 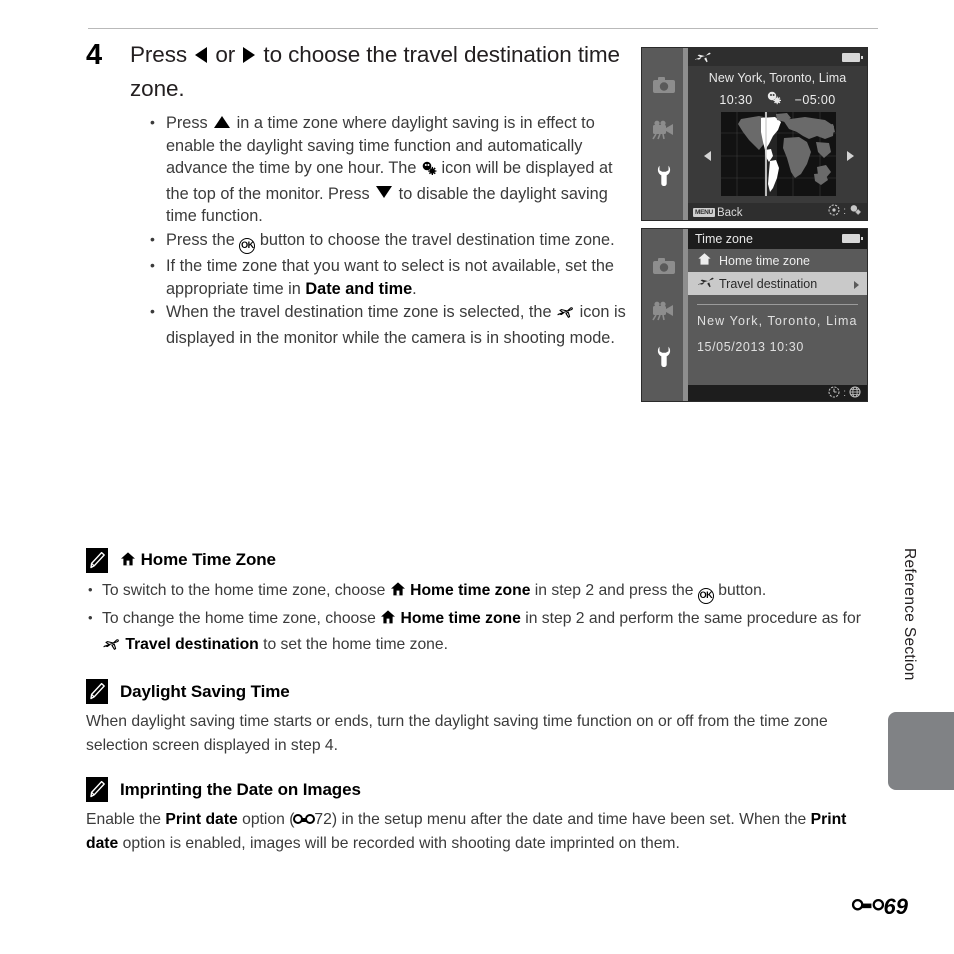 What do you see at coordinates (895, 906) in the screenshot?
I see `page-number-value: 69` at bounding box center [895, 906].